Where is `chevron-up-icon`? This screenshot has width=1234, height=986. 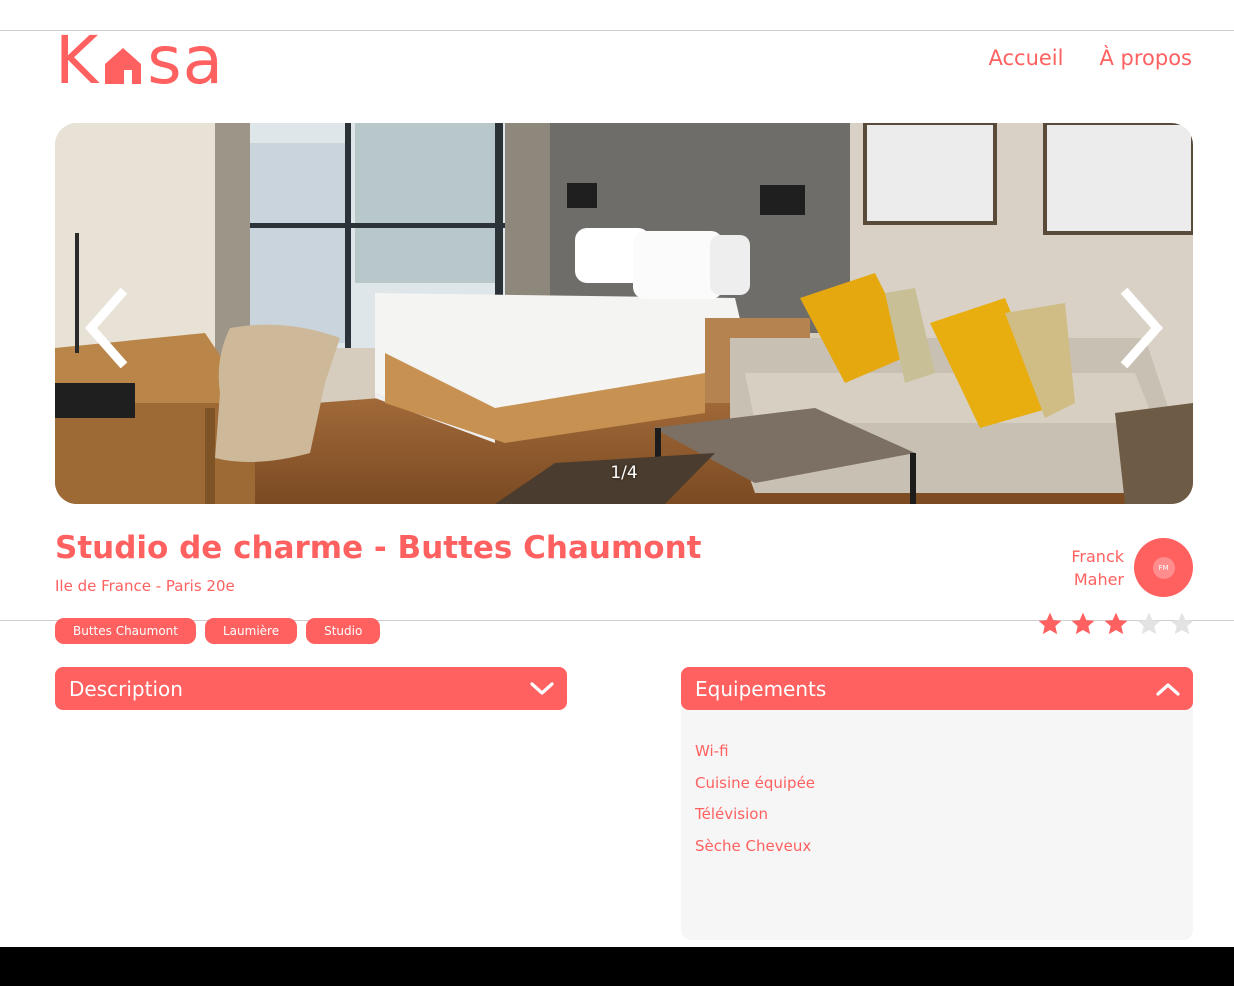 chevron-up-icon is located at coordinates (1168, 689).